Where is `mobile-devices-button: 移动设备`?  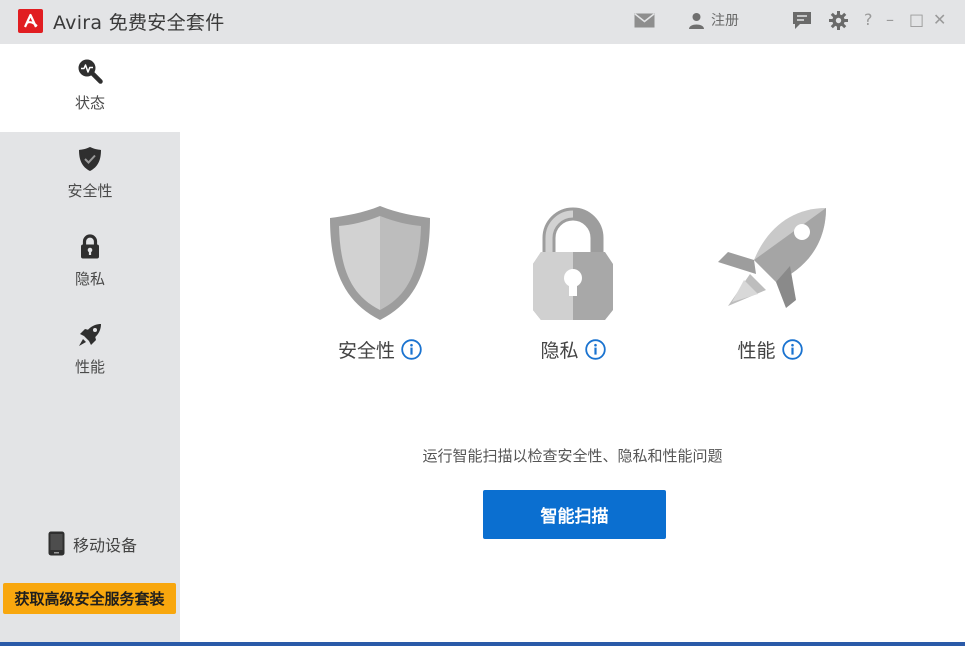
mobile-devices-button: 移动设备 is located at coordinates (92, 543).